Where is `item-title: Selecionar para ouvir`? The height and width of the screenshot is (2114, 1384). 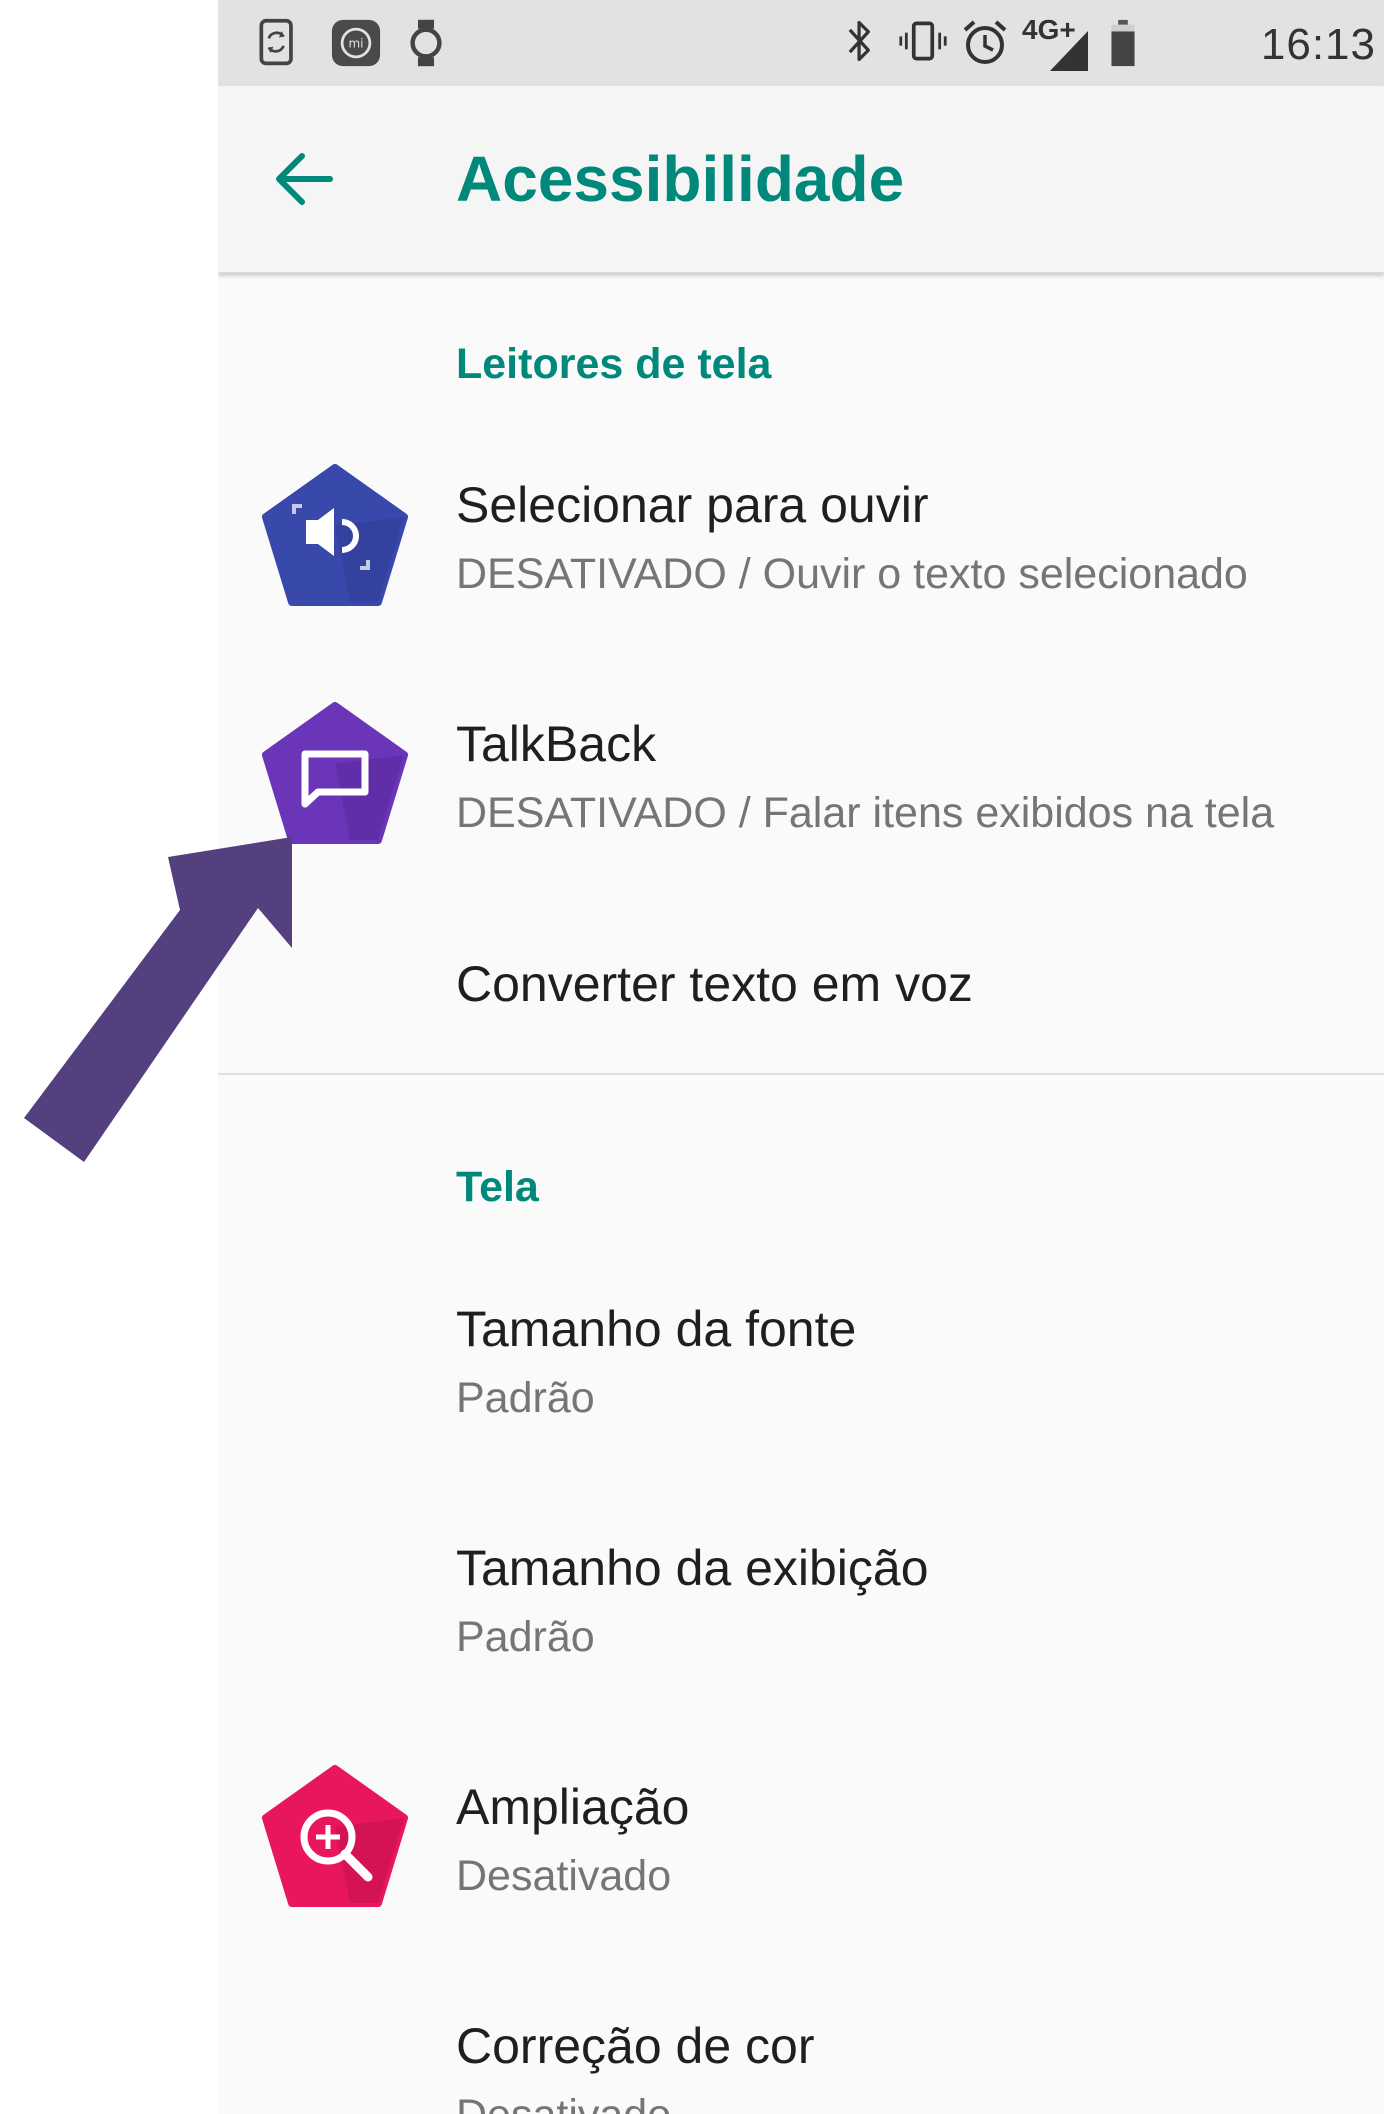
item-title: Selecionar para ouvir is located at coordinates (692, 505).